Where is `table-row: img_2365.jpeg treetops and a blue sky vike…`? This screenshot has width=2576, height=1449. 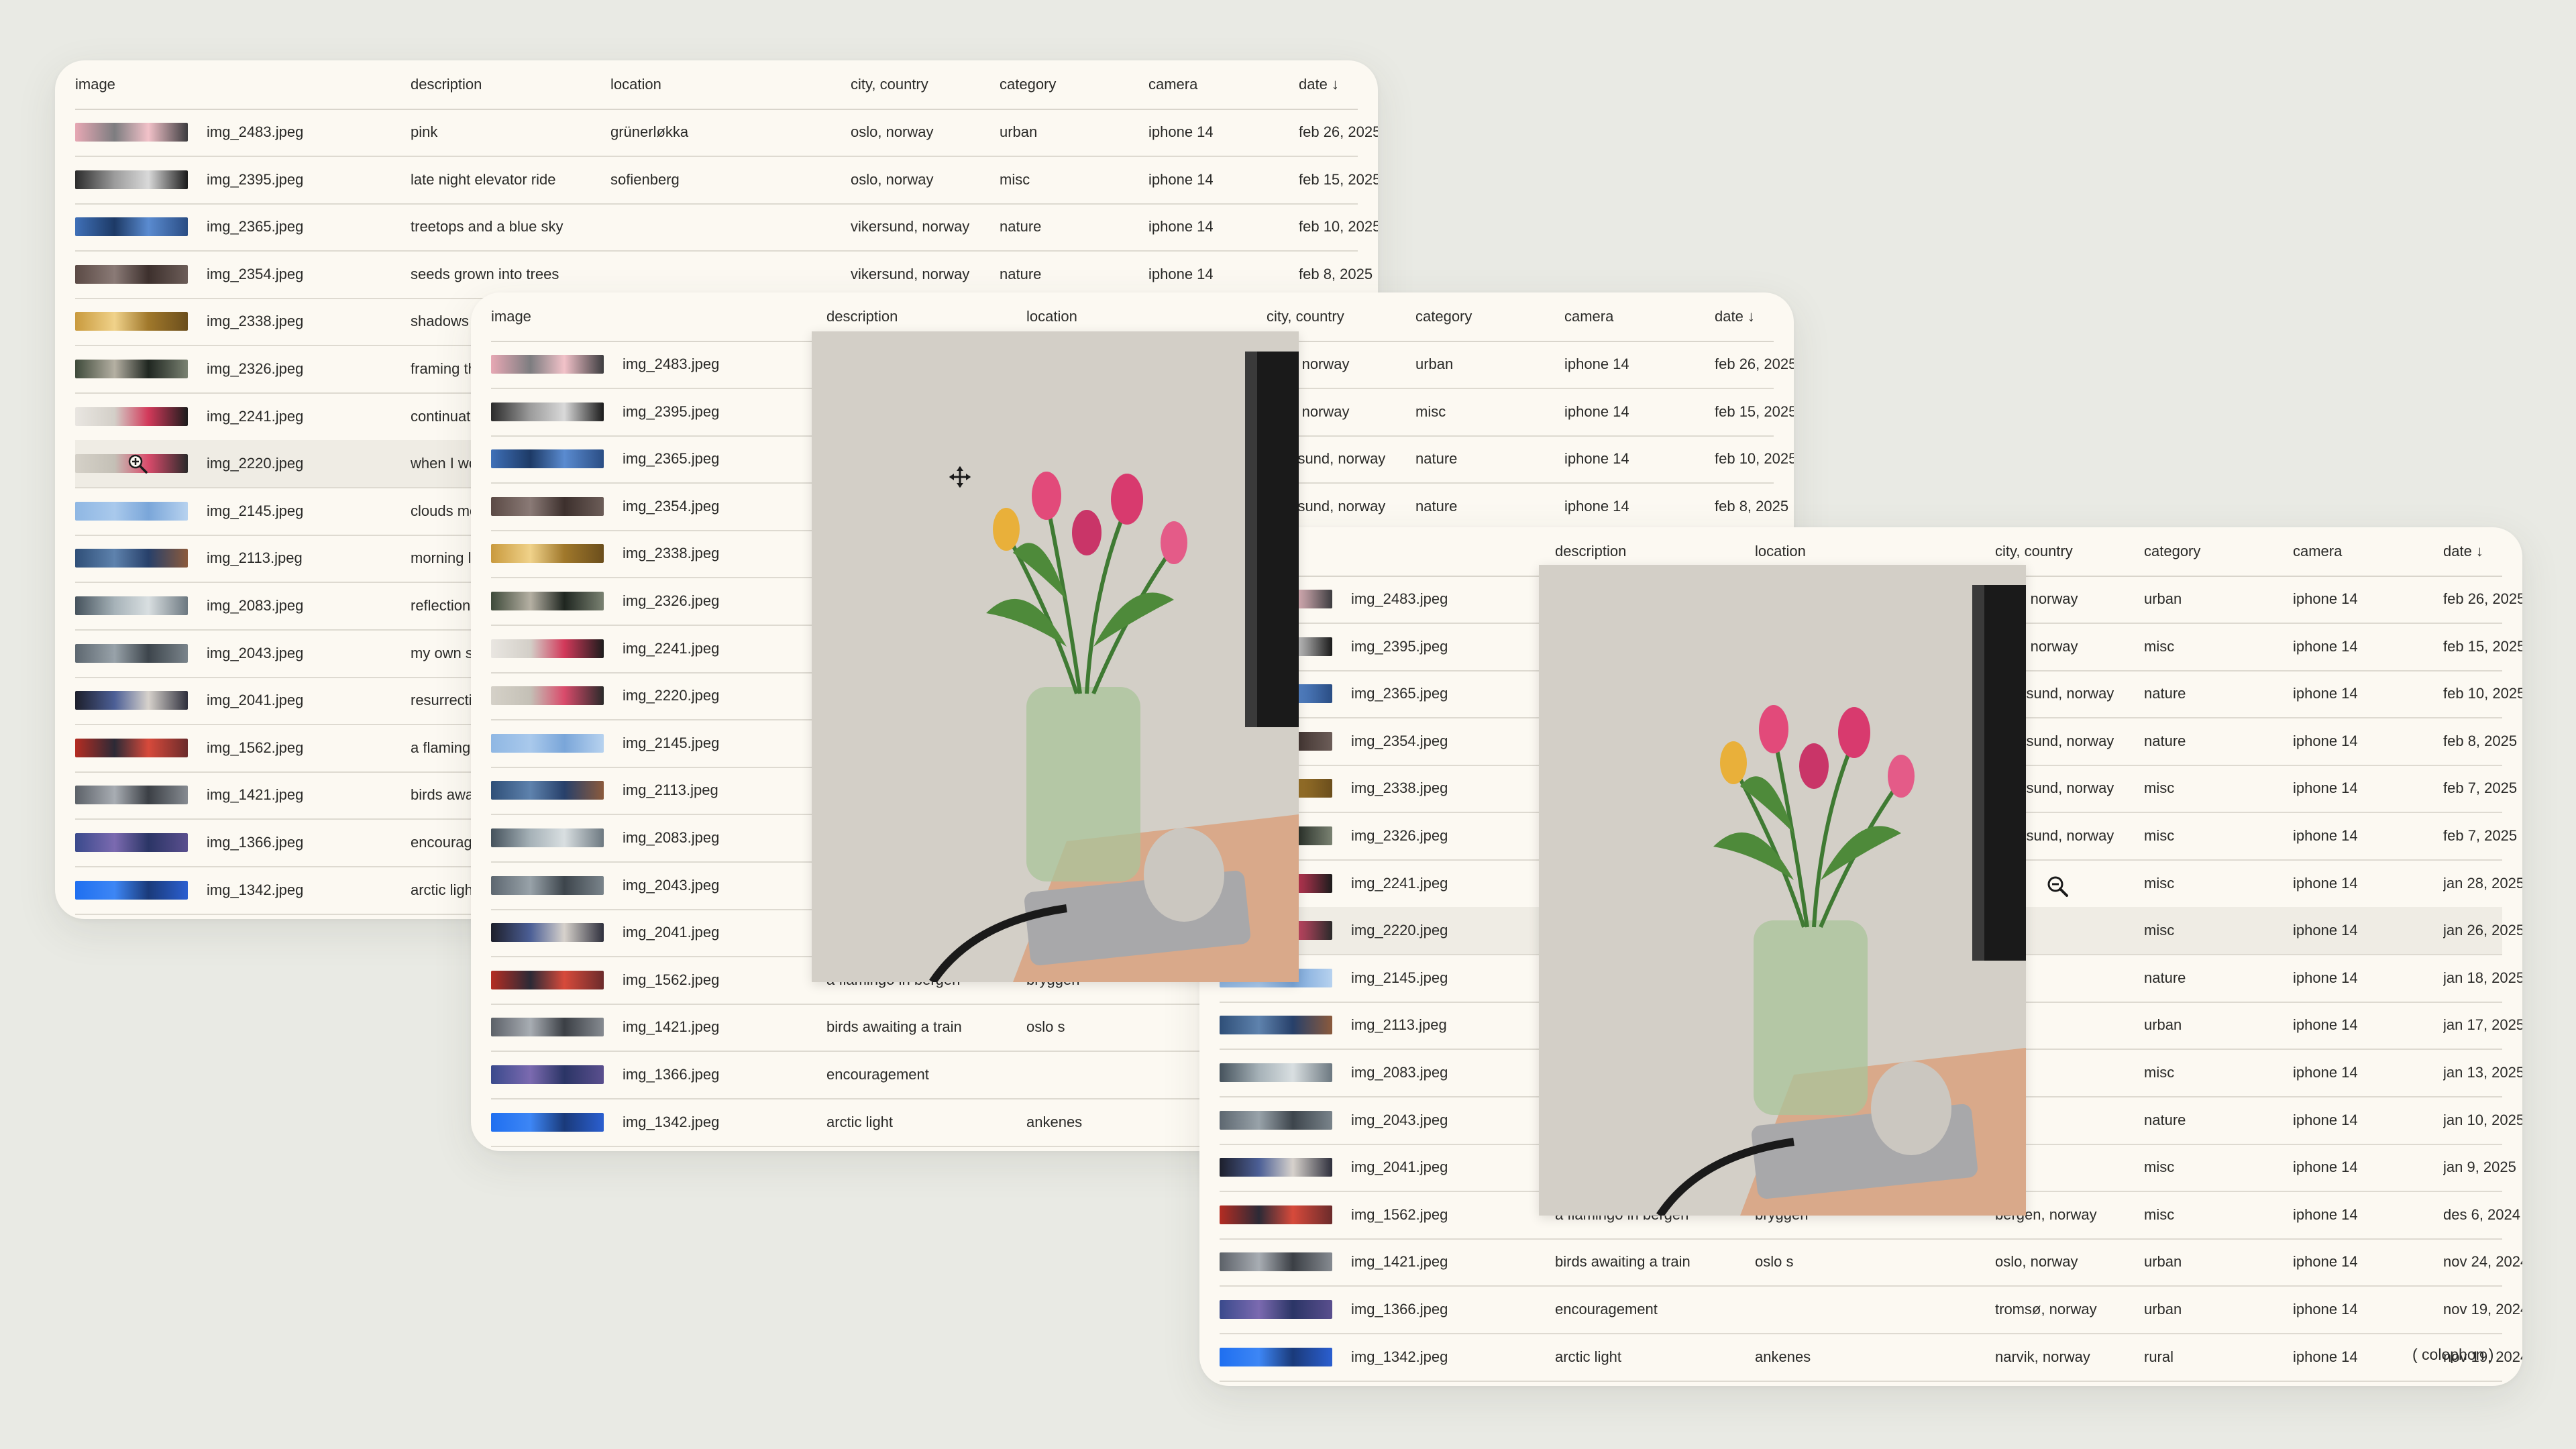 table-row: img_2365.jpeg treetops and a blue sky vike… is located at coordinates (726, 227).